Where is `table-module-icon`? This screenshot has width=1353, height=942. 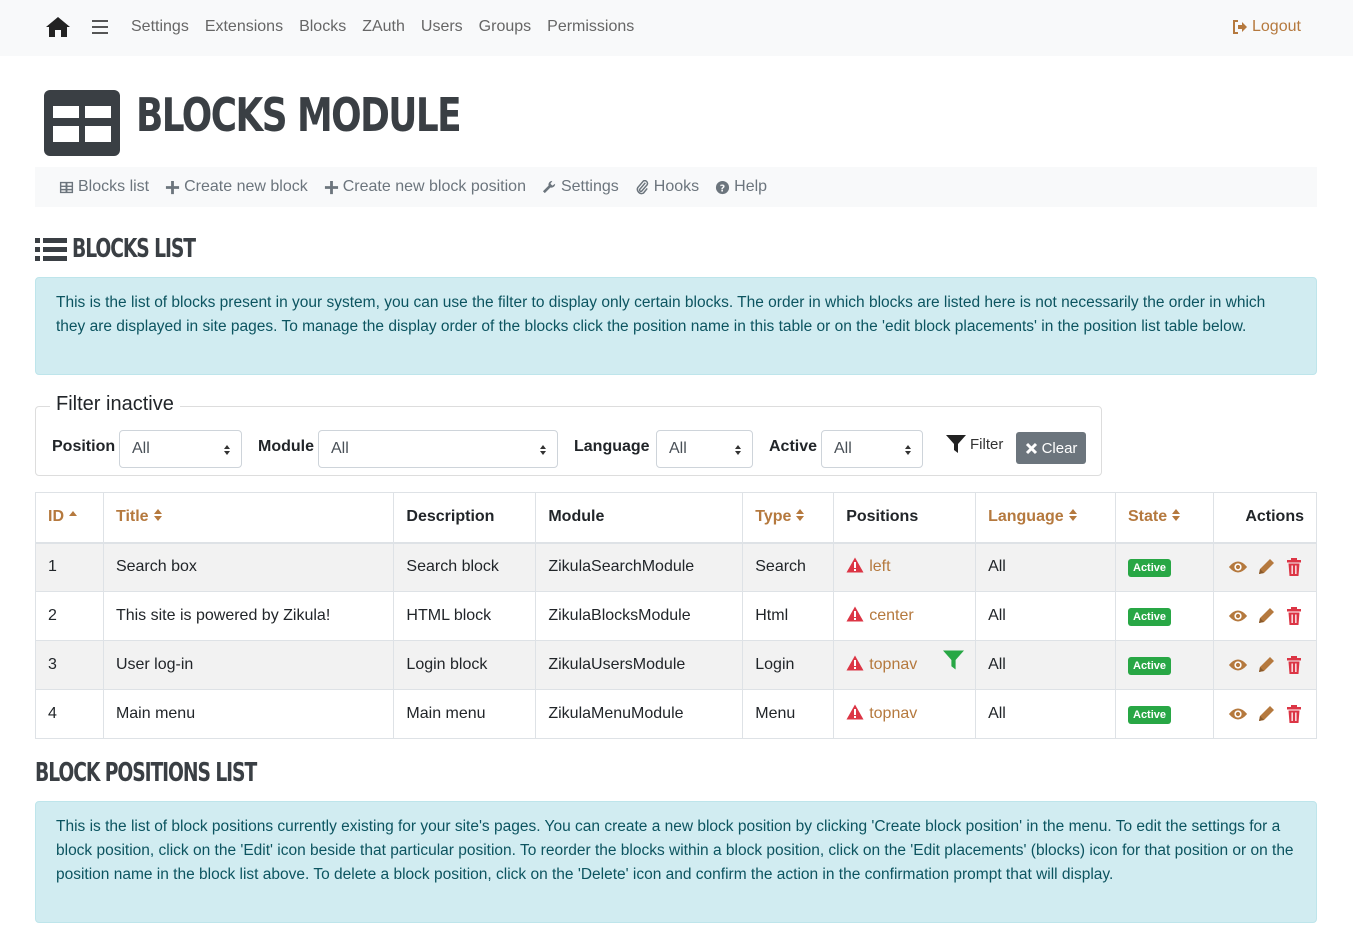
table-module-icon is located at coordinates (82, 123).